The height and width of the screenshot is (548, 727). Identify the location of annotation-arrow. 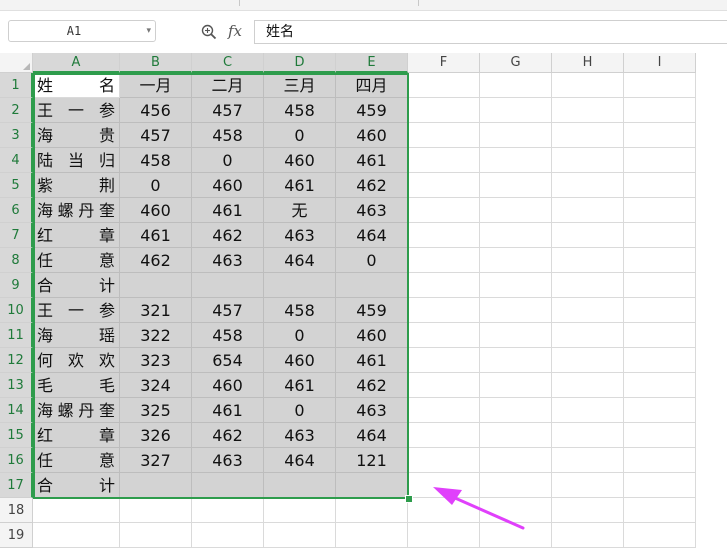
(479, 508).